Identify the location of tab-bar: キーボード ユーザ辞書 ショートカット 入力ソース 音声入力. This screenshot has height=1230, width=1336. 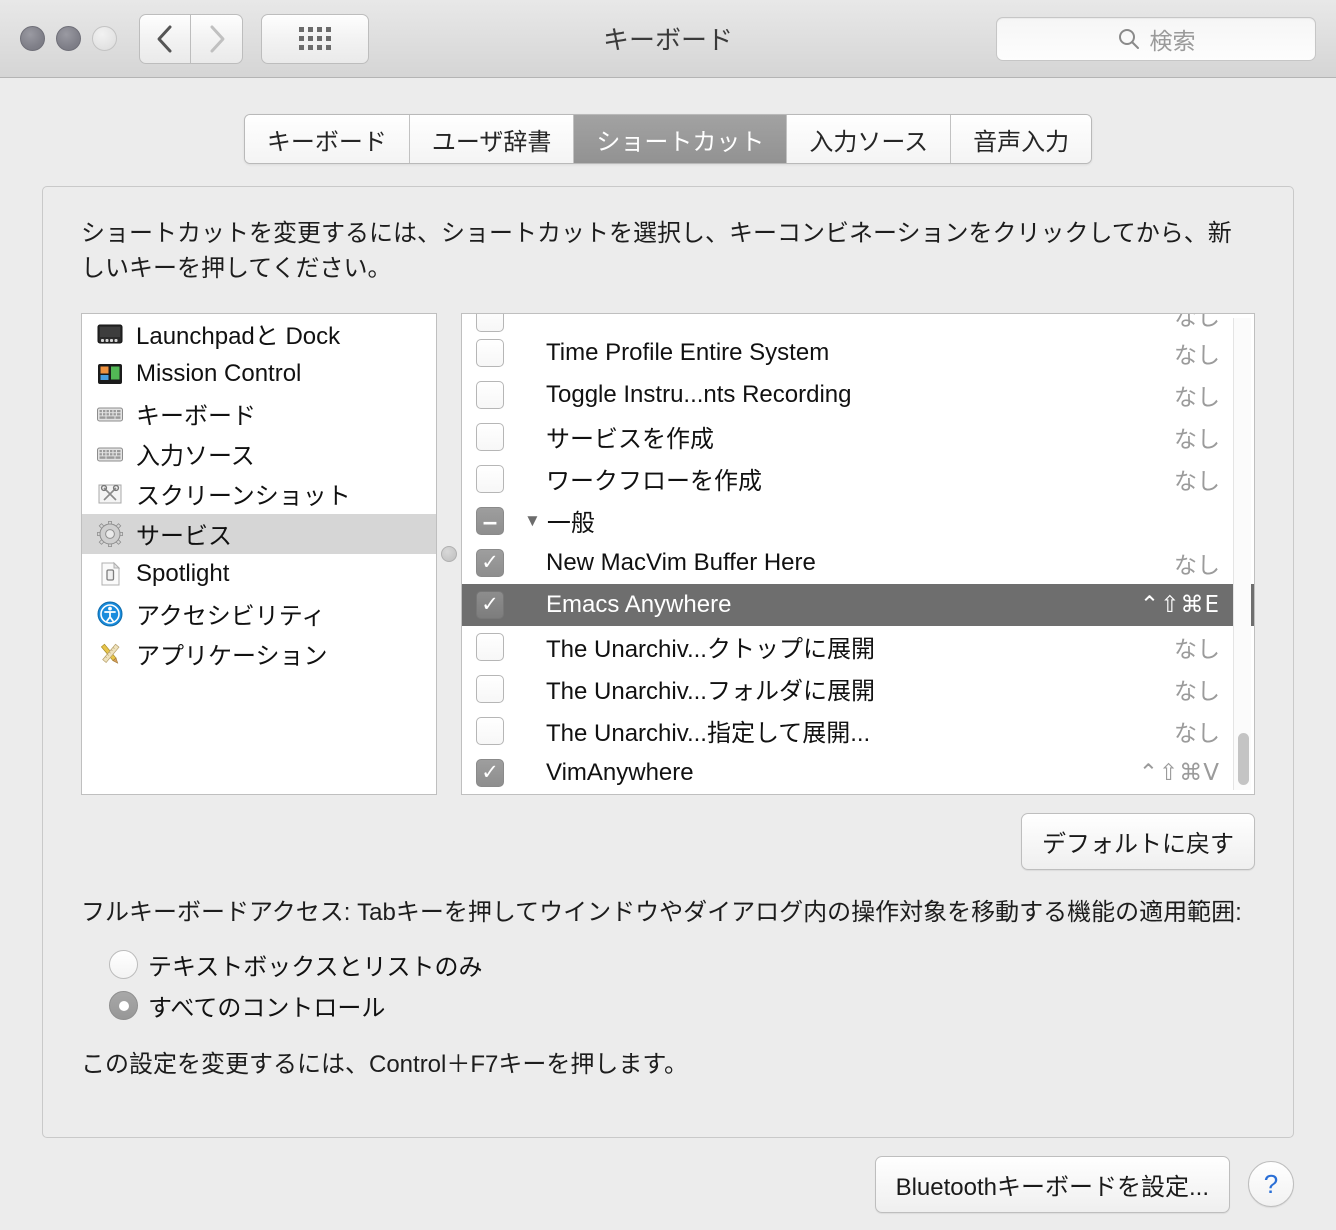
(668, 139).